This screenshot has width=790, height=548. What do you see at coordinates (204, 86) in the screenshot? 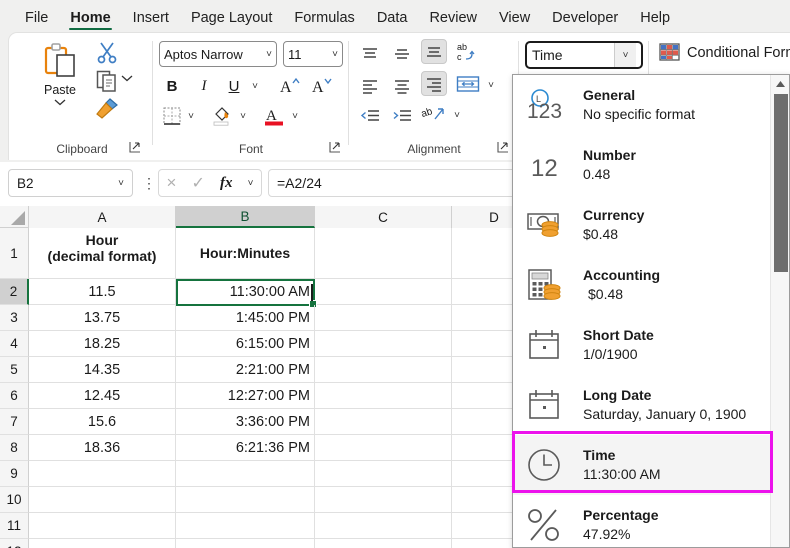
I see `italic-button: I` at bounding box center [204, 86].